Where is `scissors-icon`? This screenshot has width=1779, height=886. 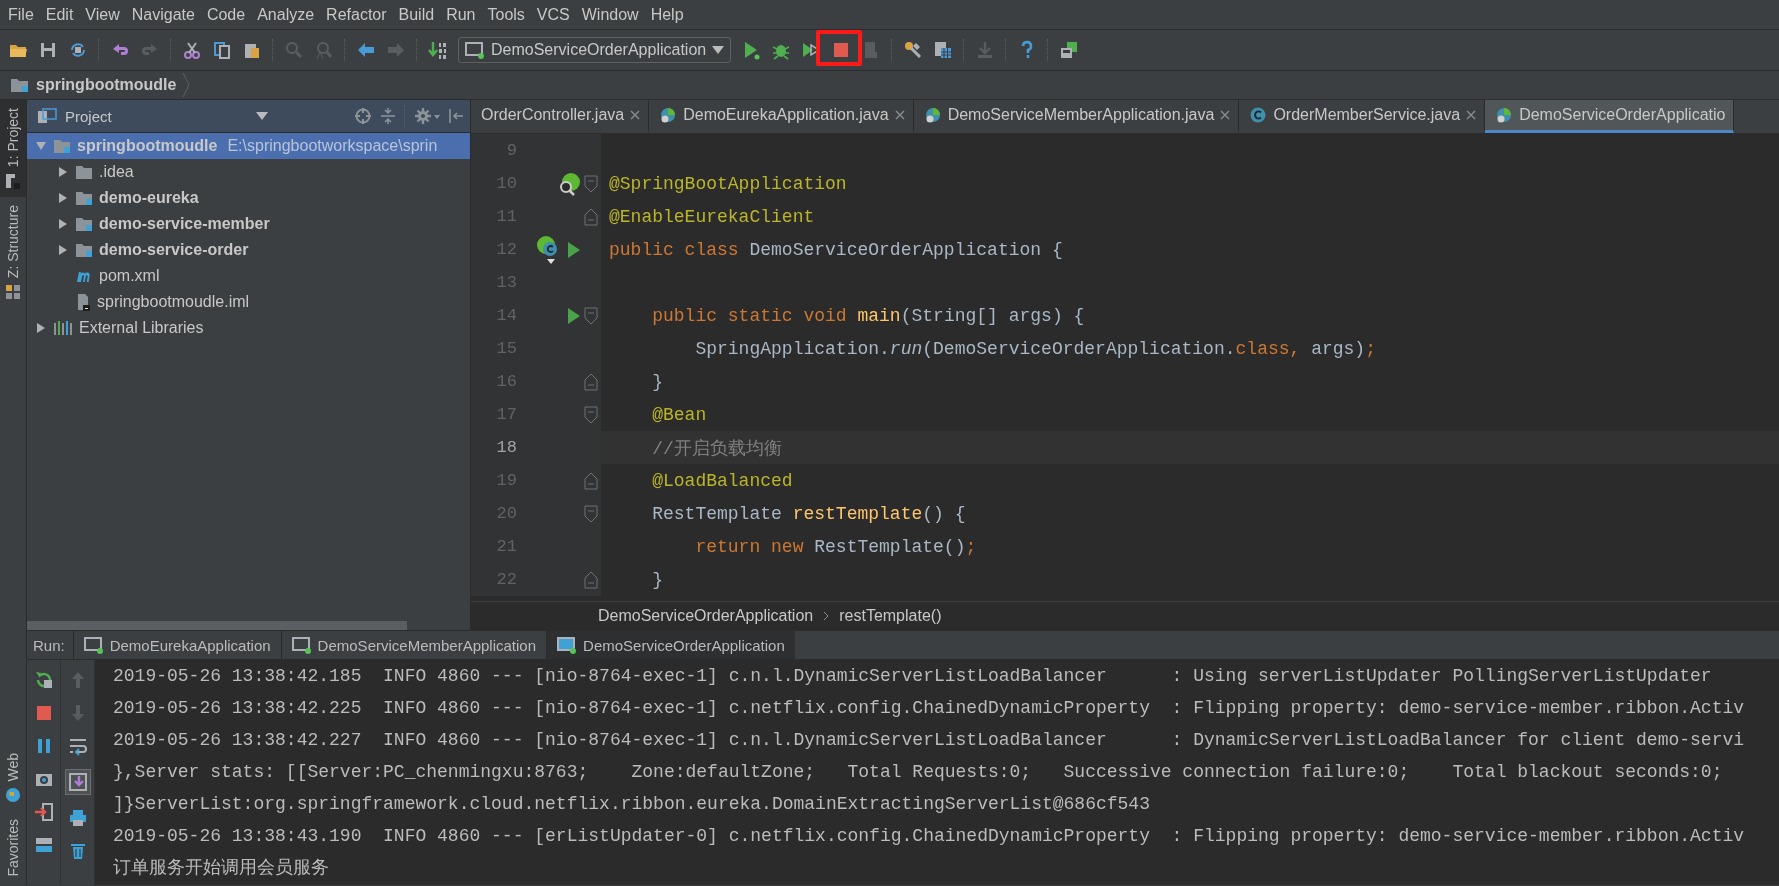 scissors-icon is located at coordinates (192, 50).